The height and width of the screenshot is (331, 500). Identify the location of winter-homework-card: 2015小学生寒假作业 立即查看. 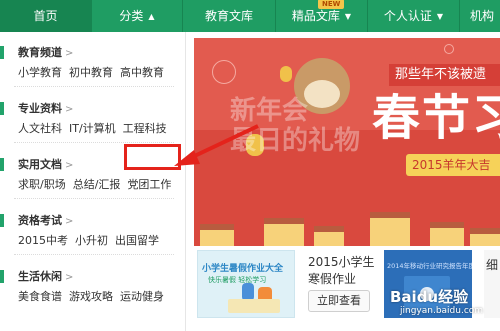
(341, 284).